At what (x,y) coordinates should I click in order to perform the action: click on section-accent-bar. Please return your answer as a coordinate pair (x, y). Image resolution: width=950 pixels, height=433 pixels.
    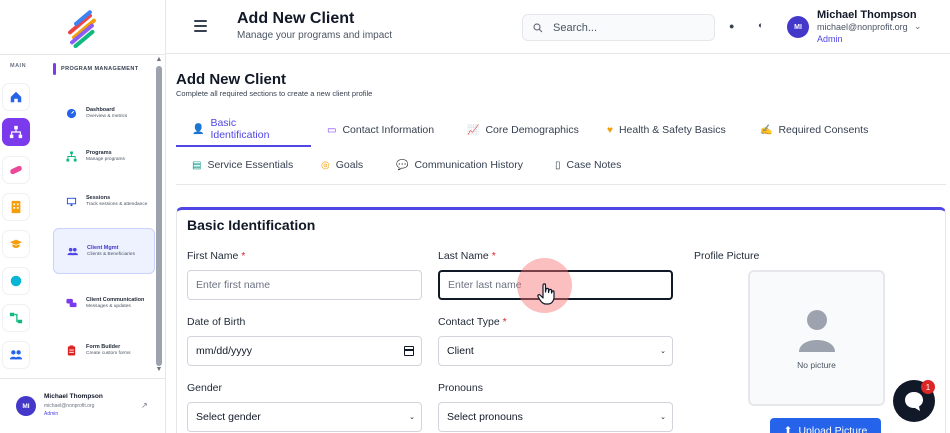
    Looking at the image, I should click on (54, 69).